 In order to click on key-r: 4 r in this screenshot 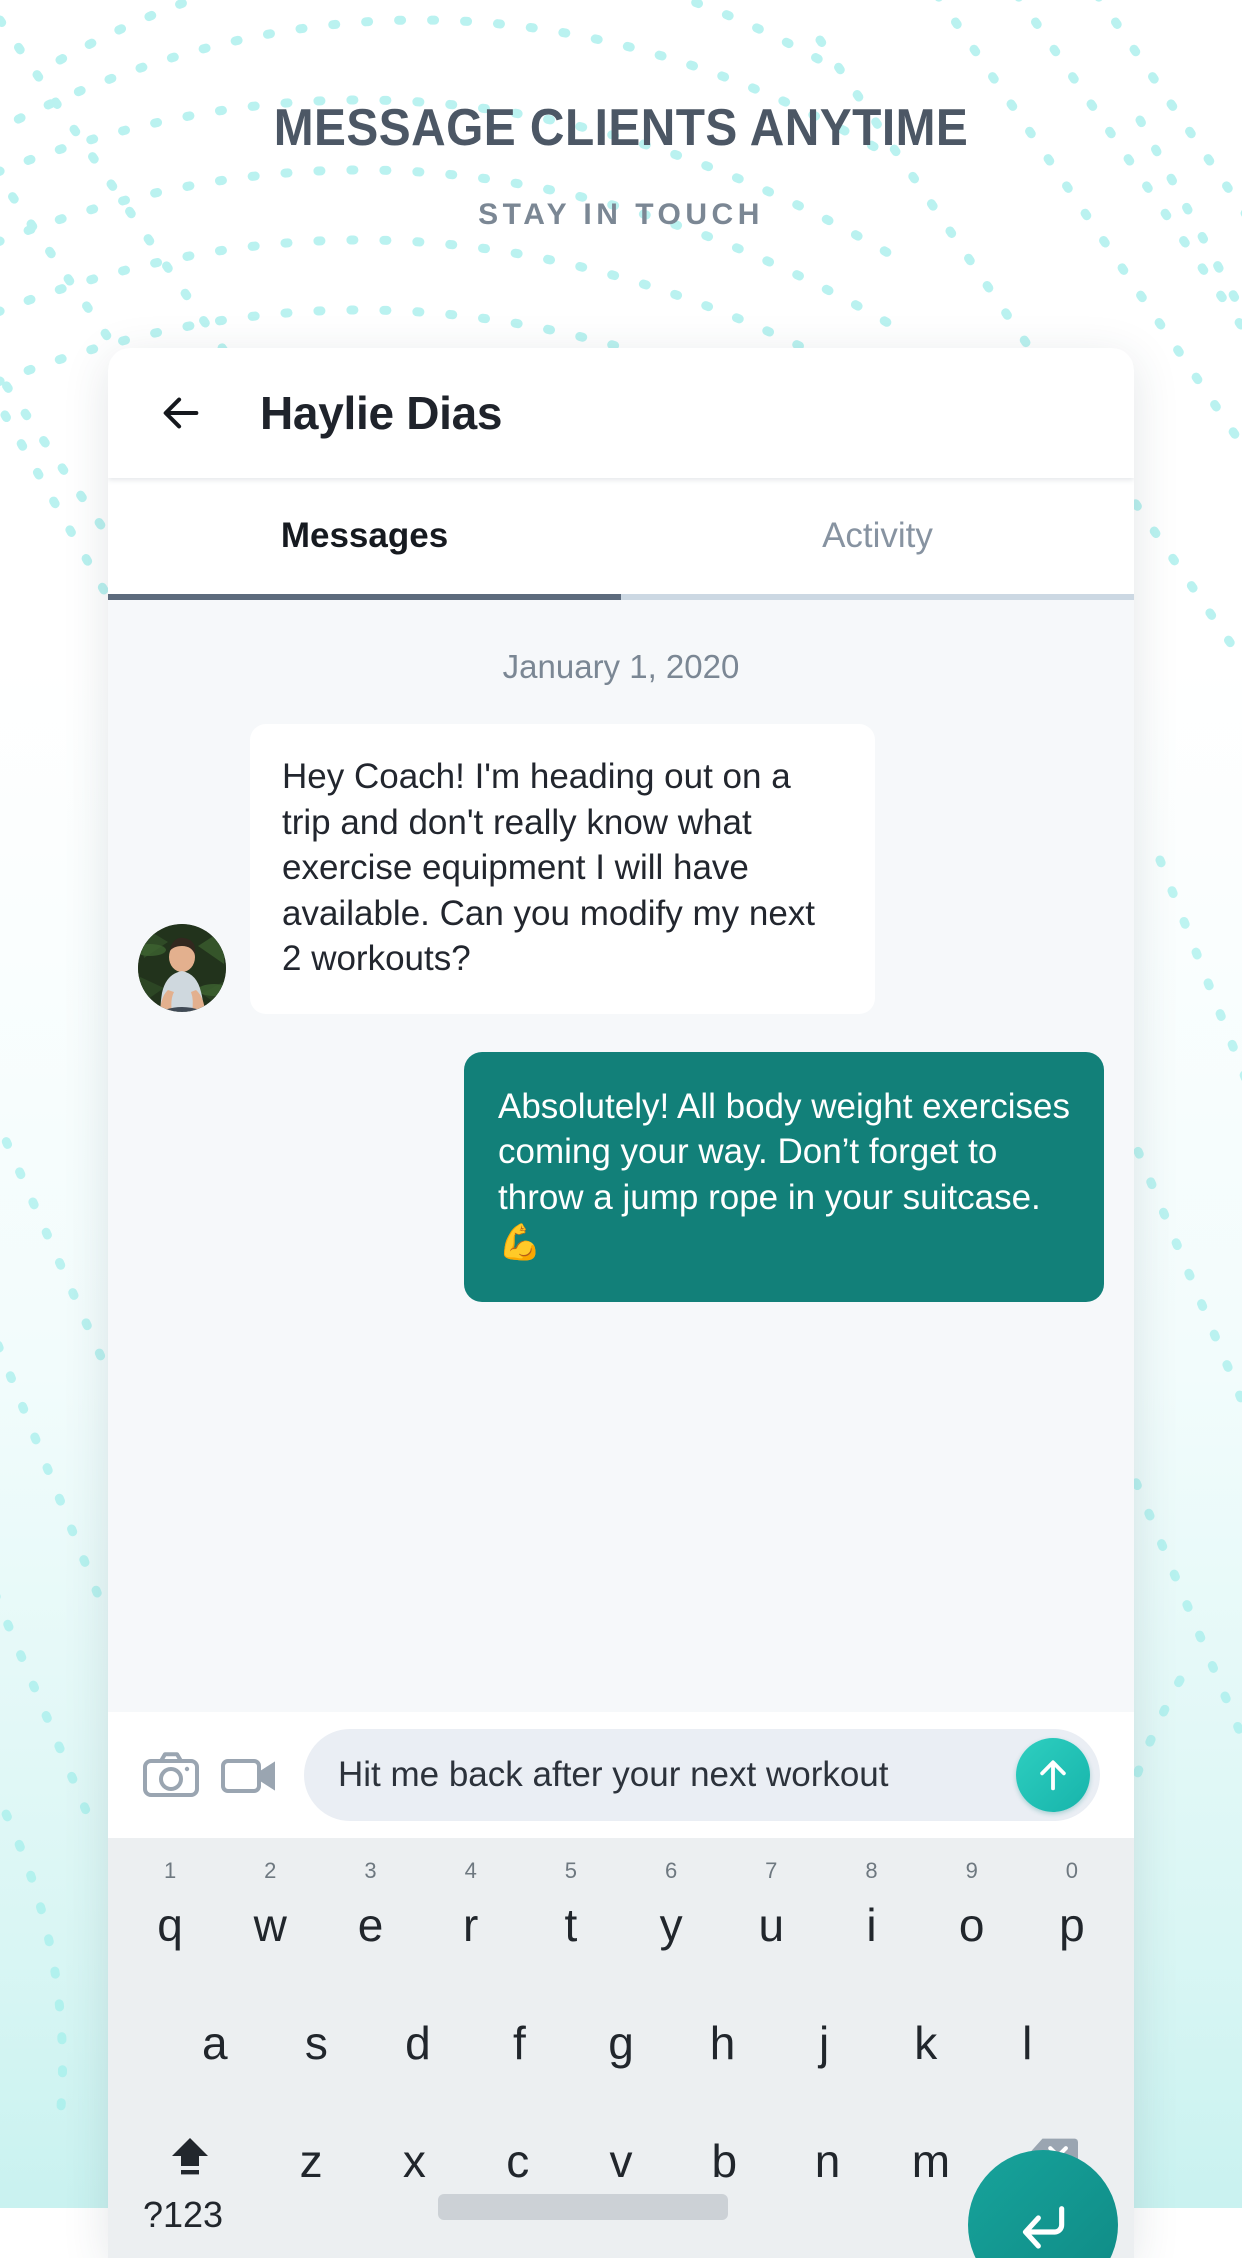, I will do `click(471, 1906)`.